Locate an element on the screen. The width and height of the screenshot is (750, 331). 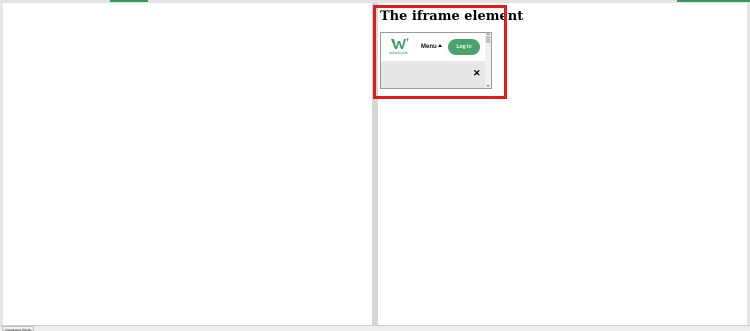
iframe-banner: ✕ is located at coordinates (433, 74).